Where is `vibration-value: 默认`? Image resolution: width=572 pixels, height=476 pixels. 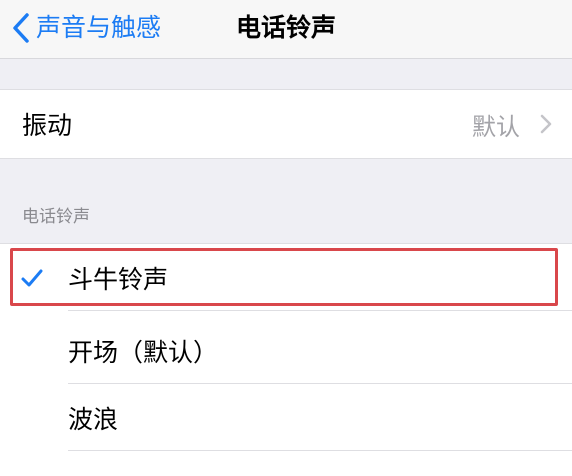
vibration-value: 默认 is located at coordinates (496, 126).